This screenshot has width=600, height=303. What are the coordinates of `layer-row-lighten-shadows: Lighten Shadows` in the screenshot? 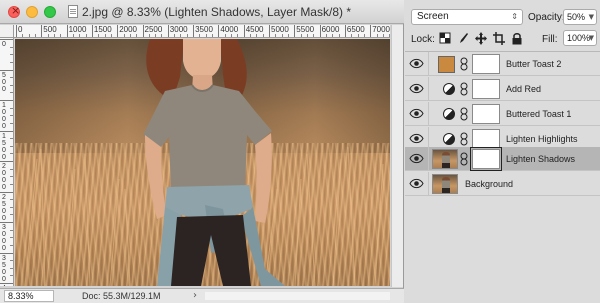 It's located at (502, 159).